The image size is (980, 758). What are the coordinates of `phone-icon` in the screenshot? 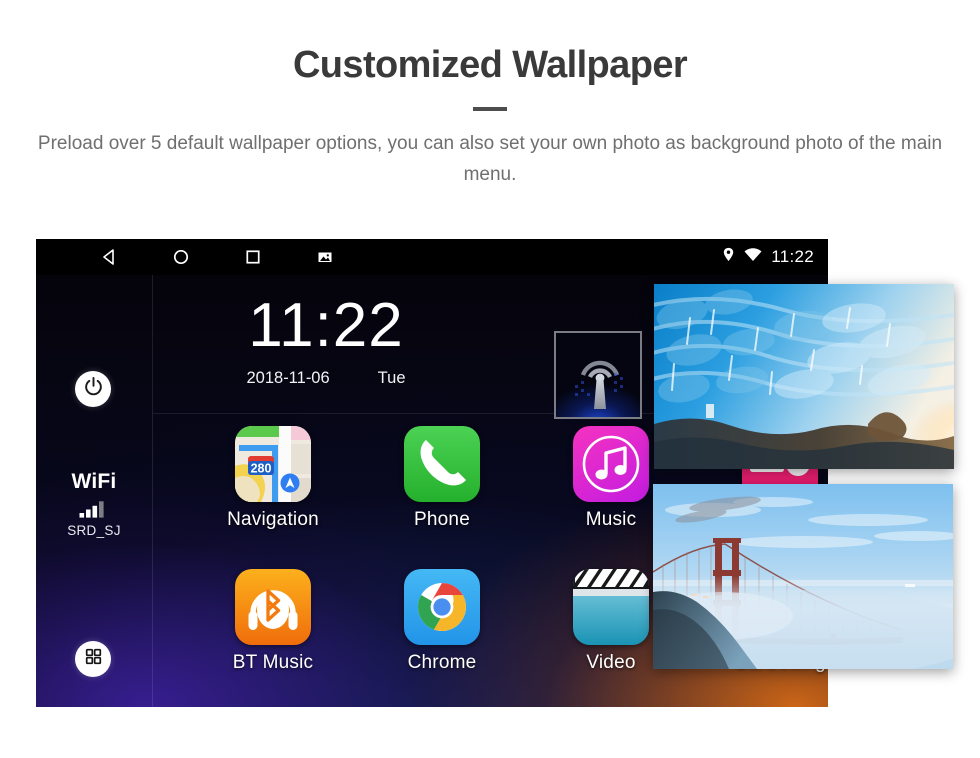 It's located at (442, 464).